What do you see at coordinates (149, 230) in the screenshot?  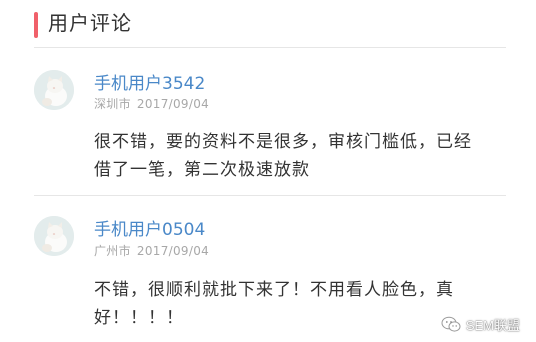 I see `comment-username: 手机用户0504` at bounding box center [149, 230].